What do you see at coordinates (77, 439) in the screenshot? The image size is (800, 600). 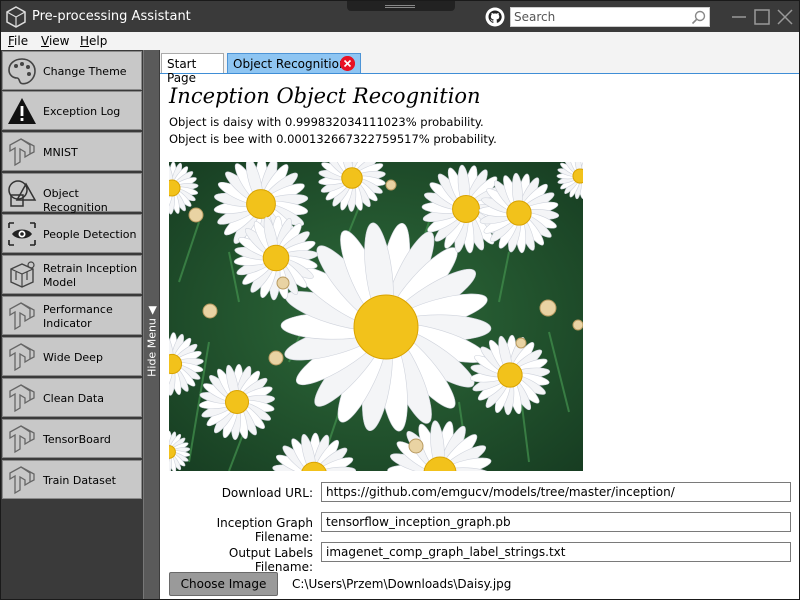 I see `sidebar-item-label: TensorBoard` at bounding box center [77, 439].